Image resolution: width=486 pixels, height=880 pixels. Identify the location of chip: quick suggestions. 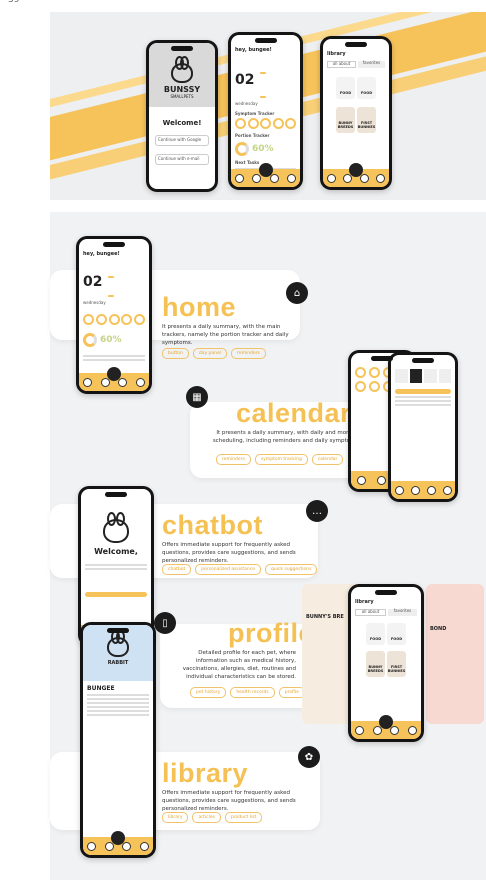
(291, 569).